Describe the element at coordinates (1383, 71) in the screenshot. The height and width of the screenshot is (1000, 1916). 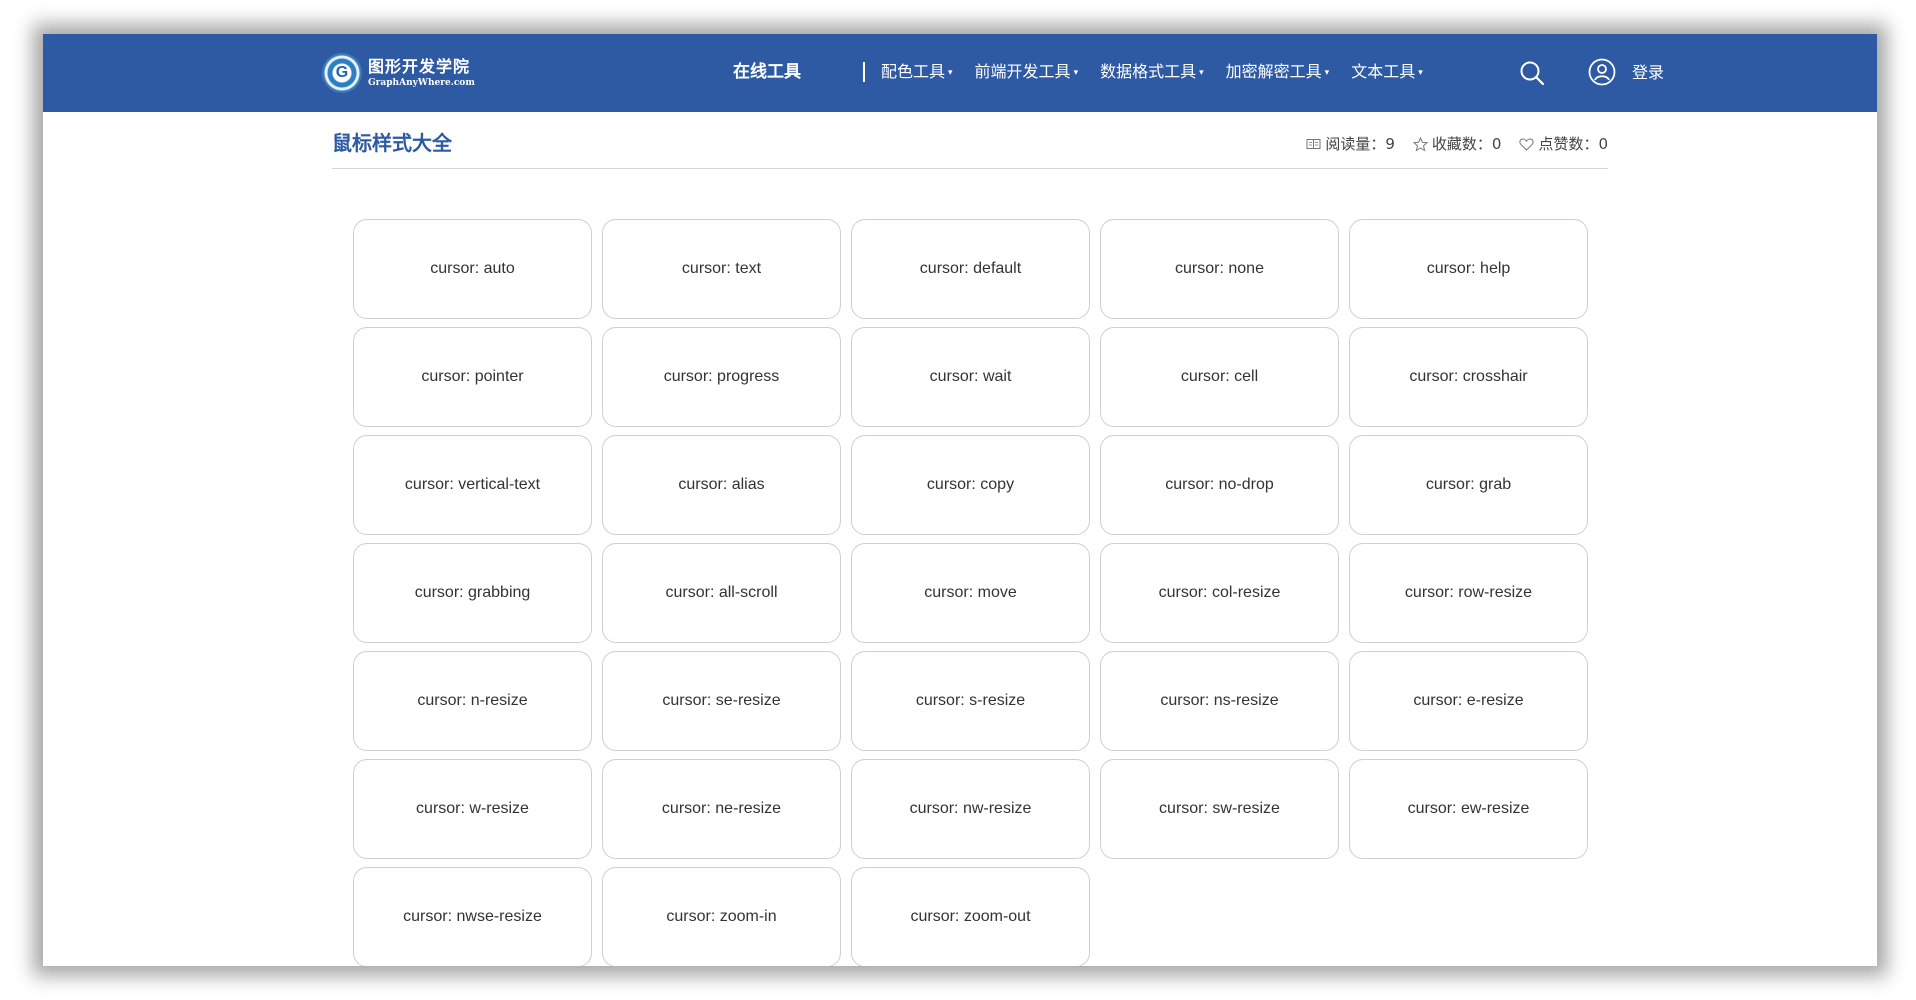
I see `nav-item-label: 文本工具` at that location.